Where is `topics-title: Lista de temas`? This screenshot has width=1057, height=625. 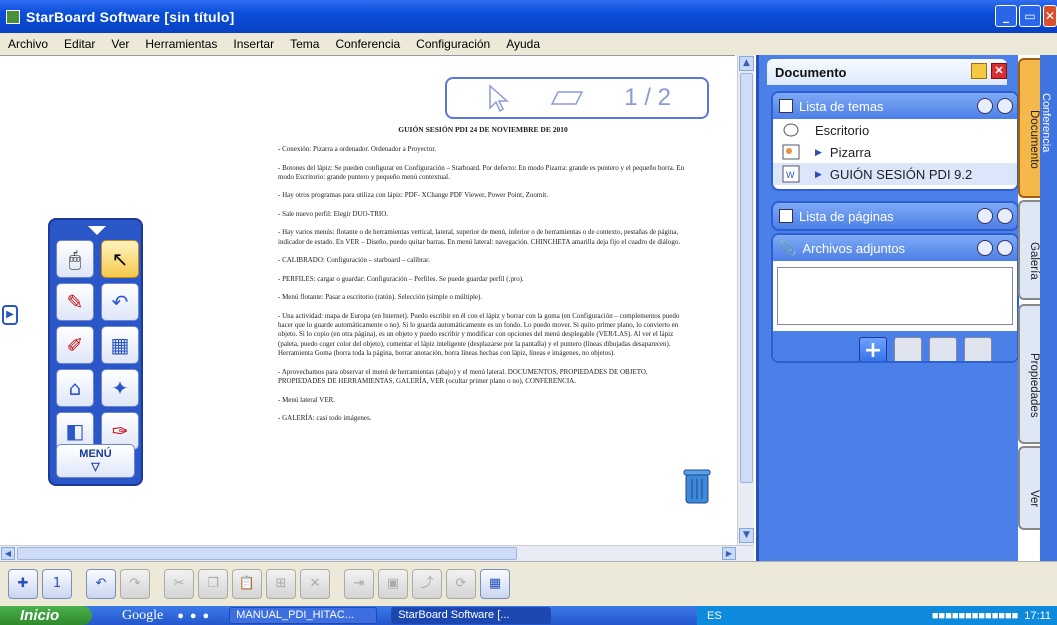 topics-title: Lista de temas is located at coordinates (841, 106).